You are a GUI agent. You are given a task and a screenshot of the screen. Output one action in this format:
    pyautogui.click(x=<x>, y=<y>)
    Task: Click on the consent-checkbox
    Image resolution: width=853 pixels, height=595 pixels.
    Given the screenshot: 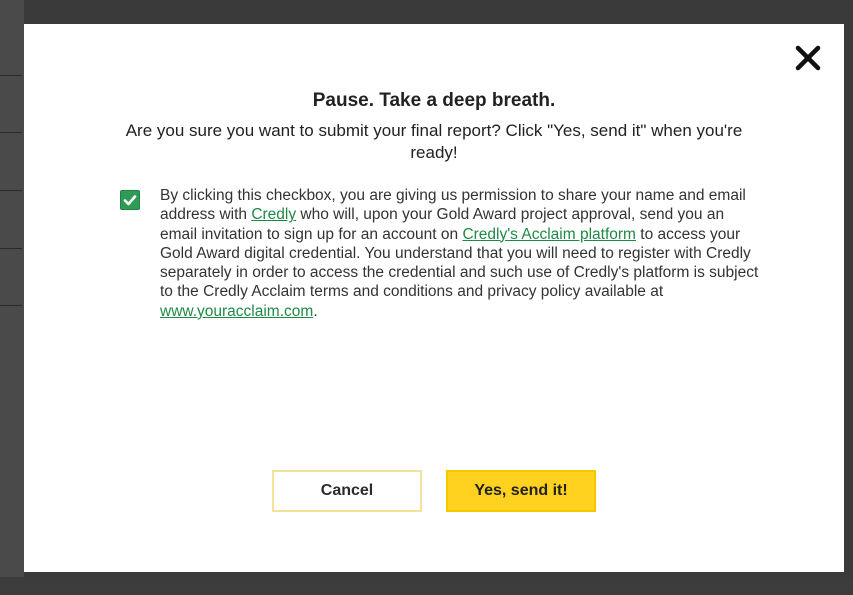 What is the action you would take?
    pyautogui.click(x=130, y=200)
    